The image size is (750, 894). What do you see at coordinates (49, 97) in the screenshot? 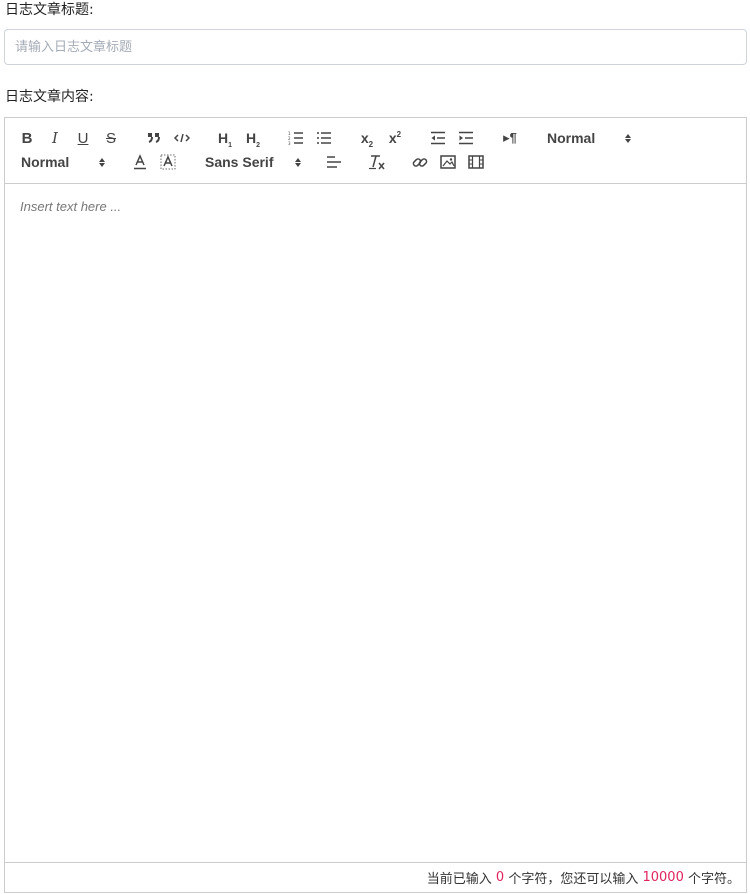
I see `content-label: 日志文章内容:` at bounding box center [49, 97].